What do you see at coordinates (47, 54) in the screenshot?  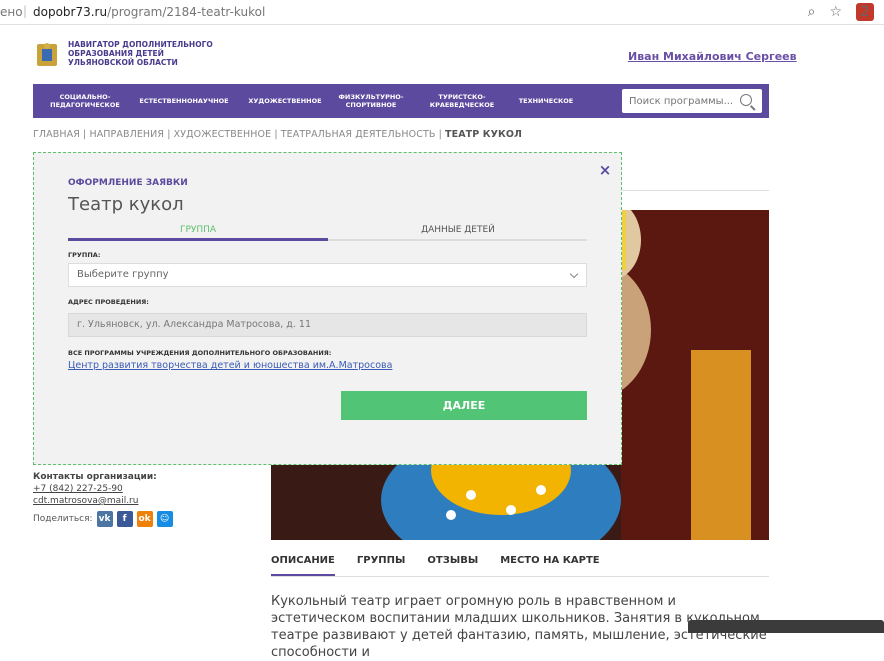 I see `coat-of-arms-icon` at bounding box center [47, 54].